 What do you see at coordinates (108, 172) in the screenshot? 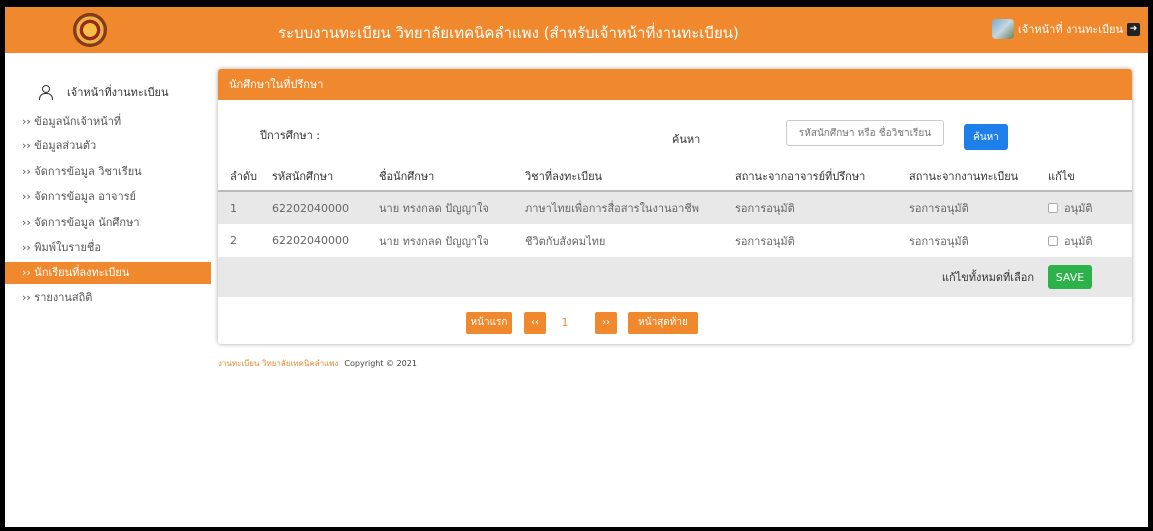
I see `sidebar-item-manage-subjects: ›› จัดการข้อมูล วิชาเรียน` at bounding box center [108, 172].